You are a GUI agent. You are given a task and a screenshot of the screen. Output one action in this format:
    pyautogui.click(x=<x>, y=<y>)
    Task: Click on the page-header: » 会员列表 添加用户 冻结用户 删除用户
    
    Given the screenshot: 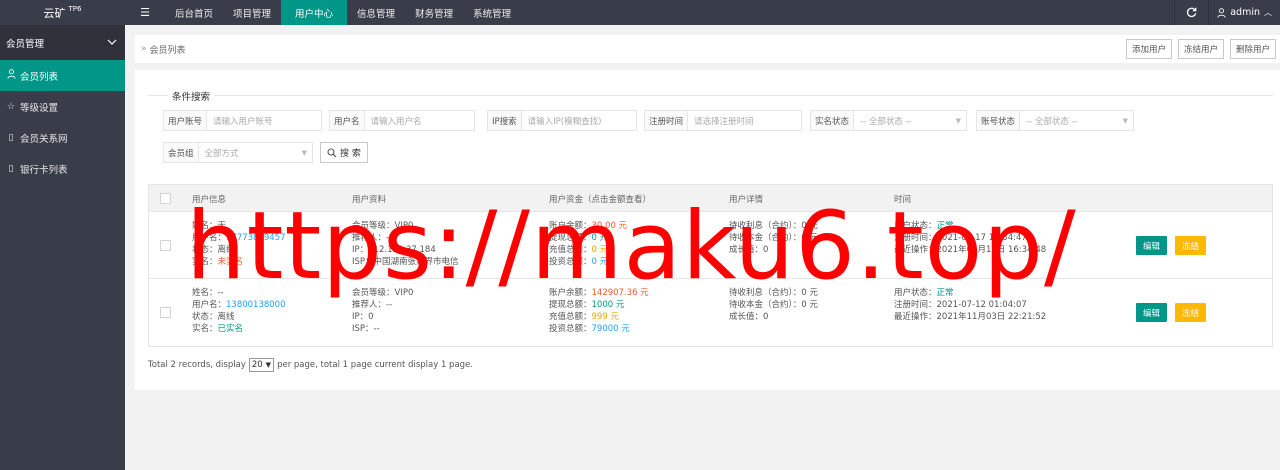 What is the action you would take?
    pyautogui.click(x=707, y=49)
    